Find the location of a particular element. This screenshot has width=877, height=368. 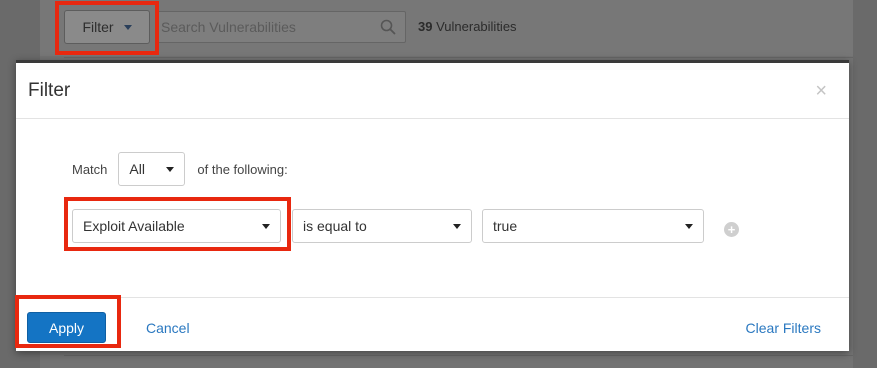

search-input: Search Vulnerabilities is located at coordinates (281, 27).